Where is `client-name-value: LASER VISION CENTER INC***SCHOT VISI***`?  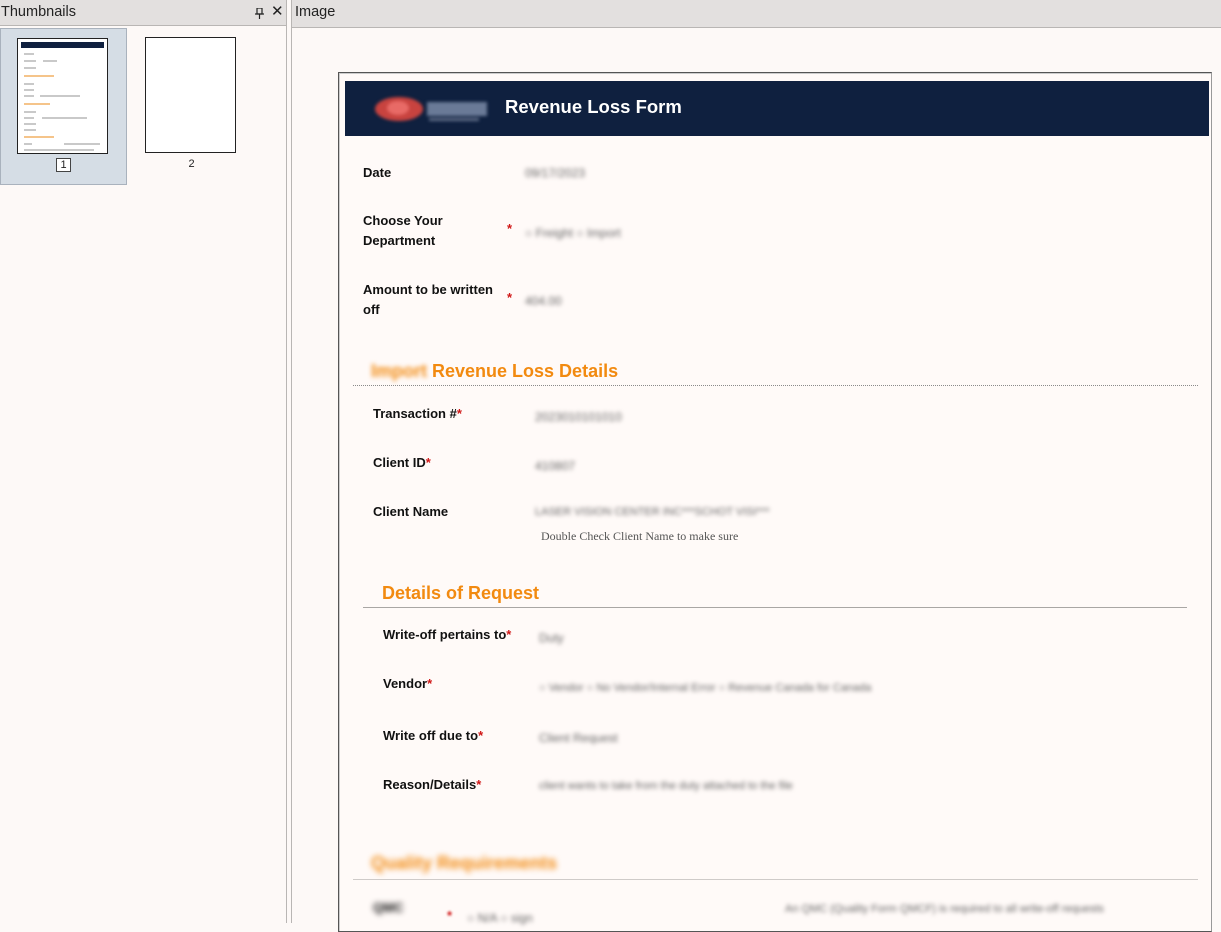 client-name-value: LASER VISION CENTER INC***SCHOT VISI*** is located at coordinates (652, 512).